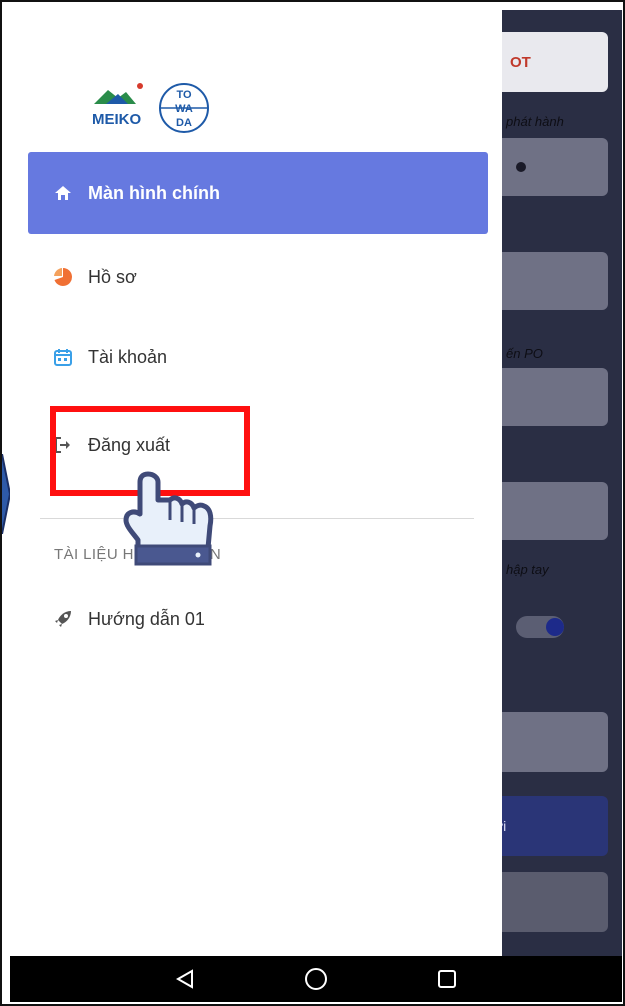 Image resolution: width=625 pixels, height=1006 pixels. What do you see at coordinates (154, 192) in the screenshot?
I see `menu-item-label: Màn hình chính` at bounding box center [154, 192].